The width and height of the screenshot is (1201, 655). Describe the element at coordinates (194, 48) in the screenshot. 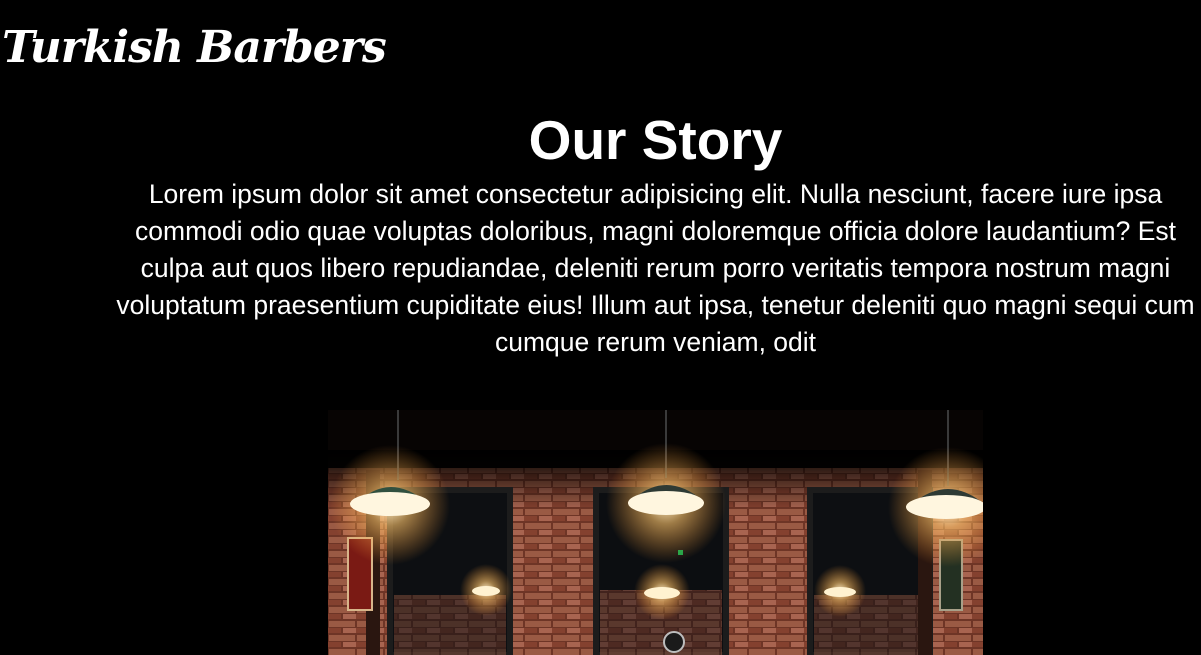

I see `site-logo: Turkish Barbers` at that location.